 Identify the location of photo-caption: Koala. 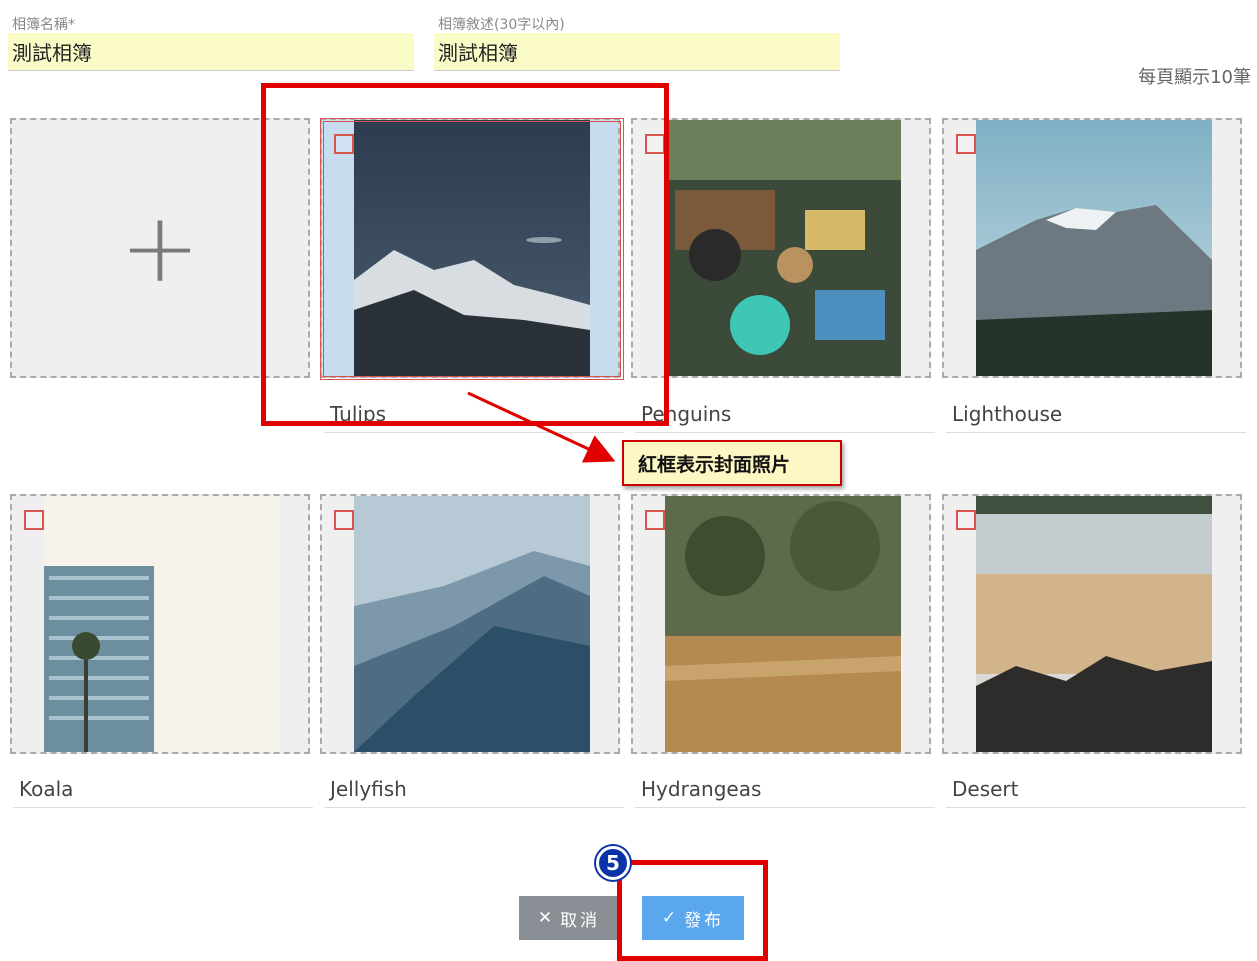
(163, 792).